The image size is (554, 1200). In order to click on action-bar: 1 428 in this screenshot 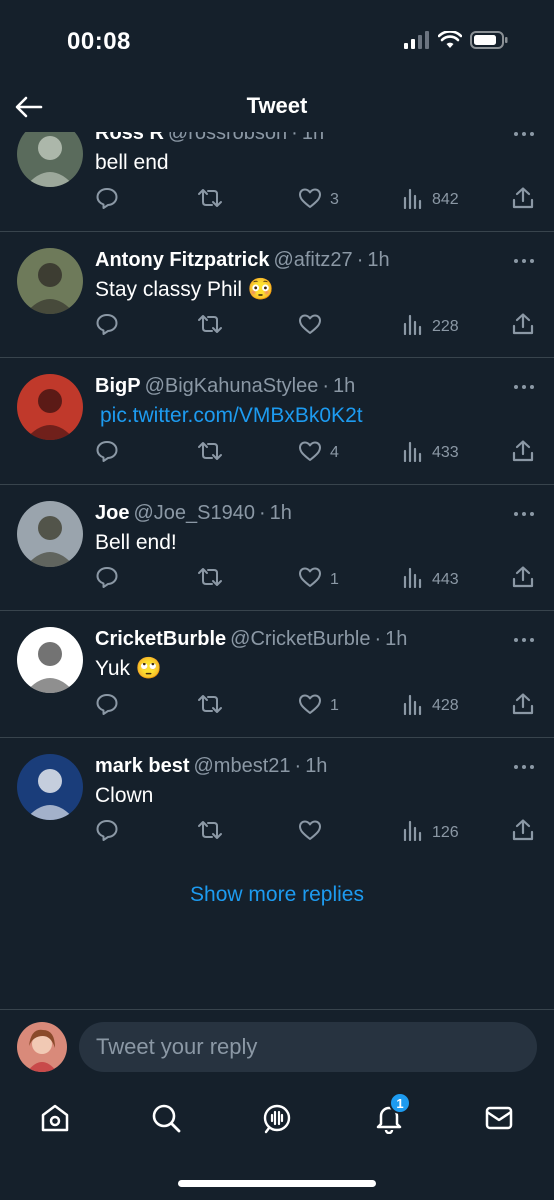, I will do `click(317, 706)`.